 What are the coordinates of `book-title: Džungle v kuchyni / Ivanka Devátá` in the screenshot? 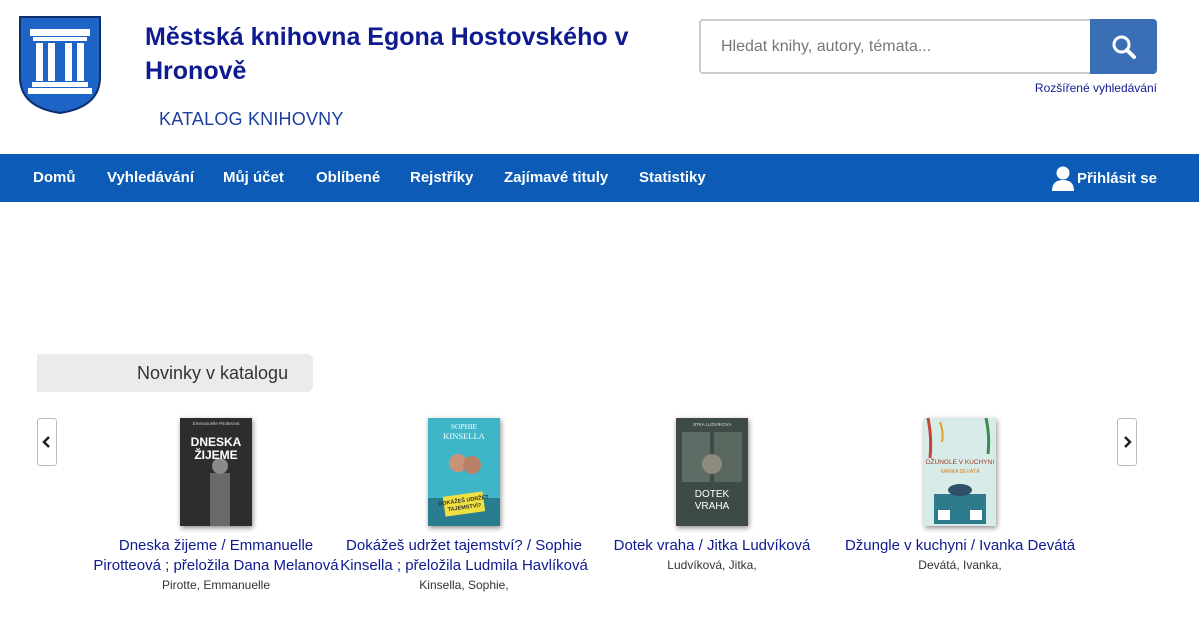 It's located at (960, 546).